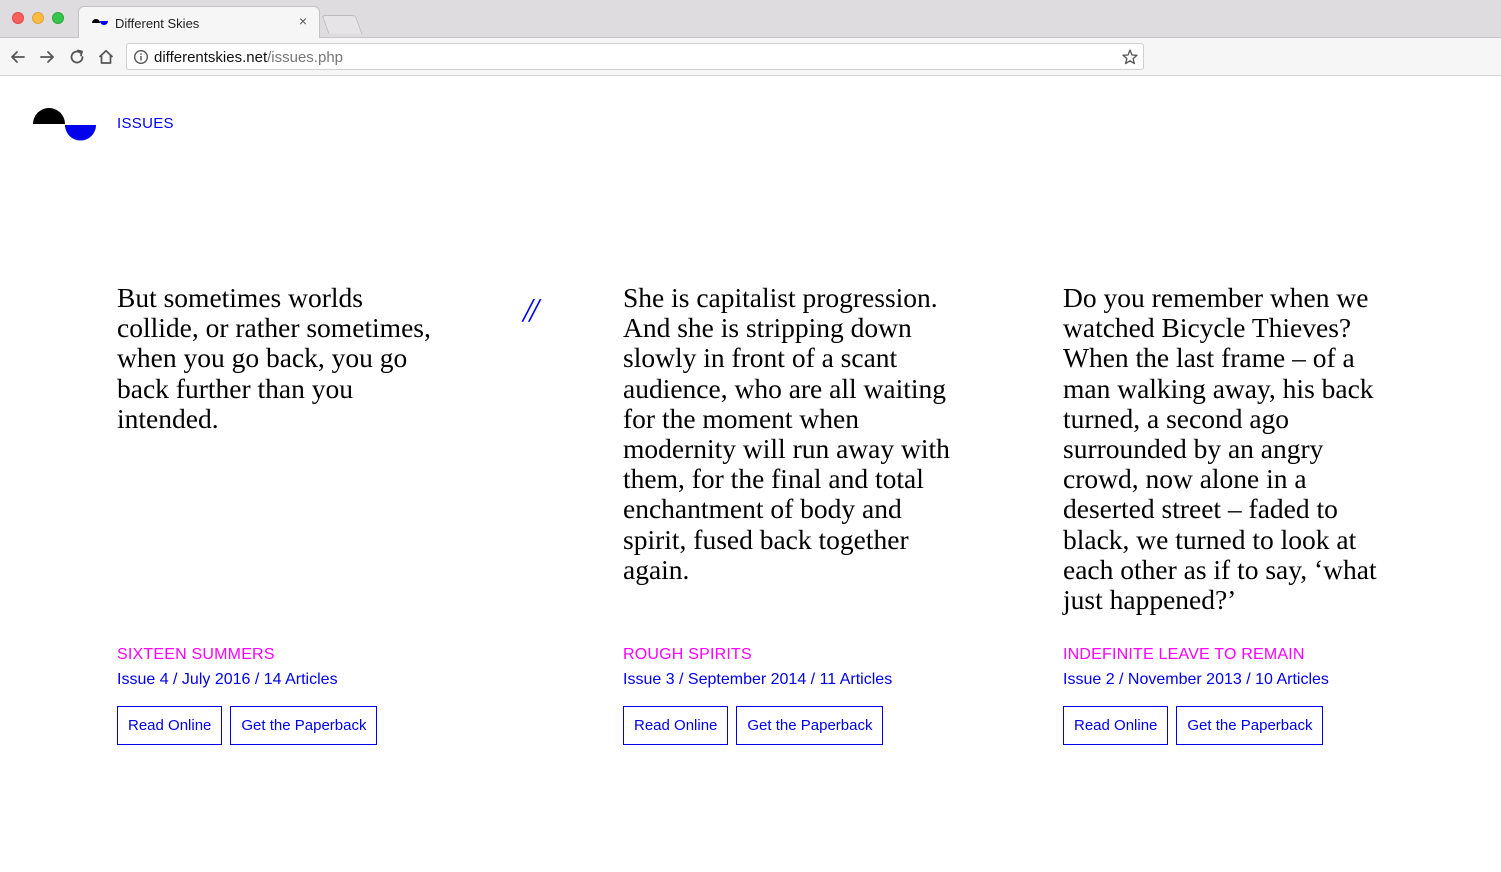 The height and width of the screenshot is (872, 1501). I want to click on url-domain: differentskies.net, so click(211, 57).